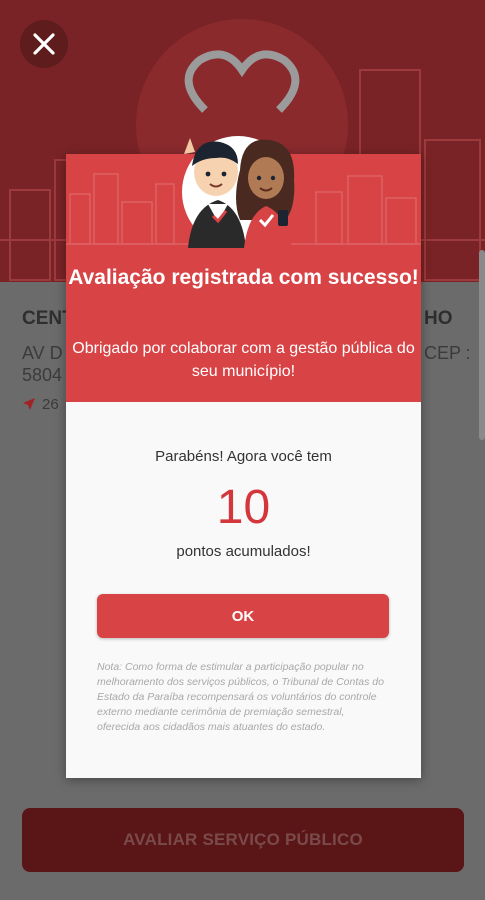  Describe the element at coordinates (50, 404) in the screenshot. I see `distance-text: 26` at that location.